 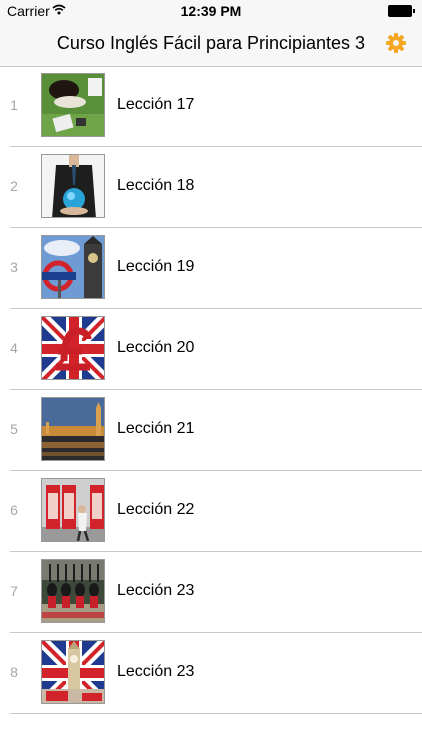 I want to click on lesson-number: 4, so click(x=14, y=348).